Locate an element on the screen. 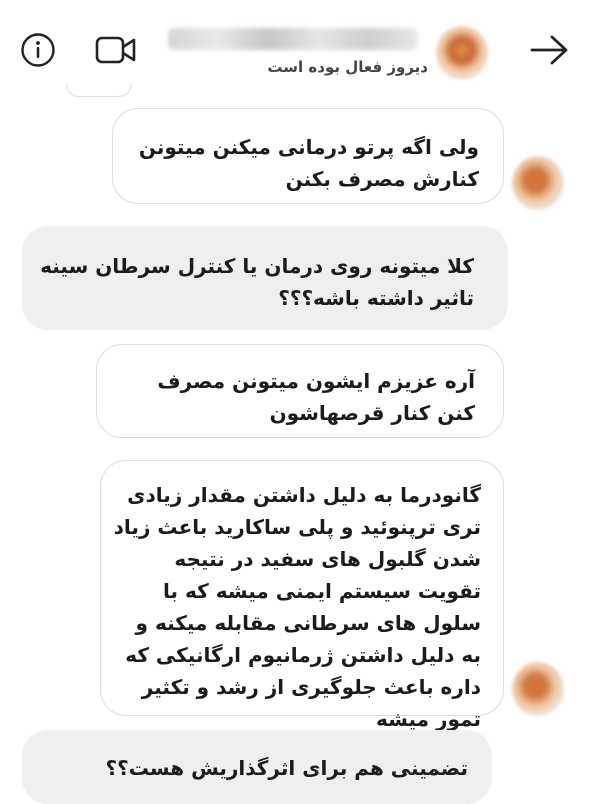 The width and height of the screenshot is (590, 804). previous-bubble-edge is located at coordinates (99, 90).